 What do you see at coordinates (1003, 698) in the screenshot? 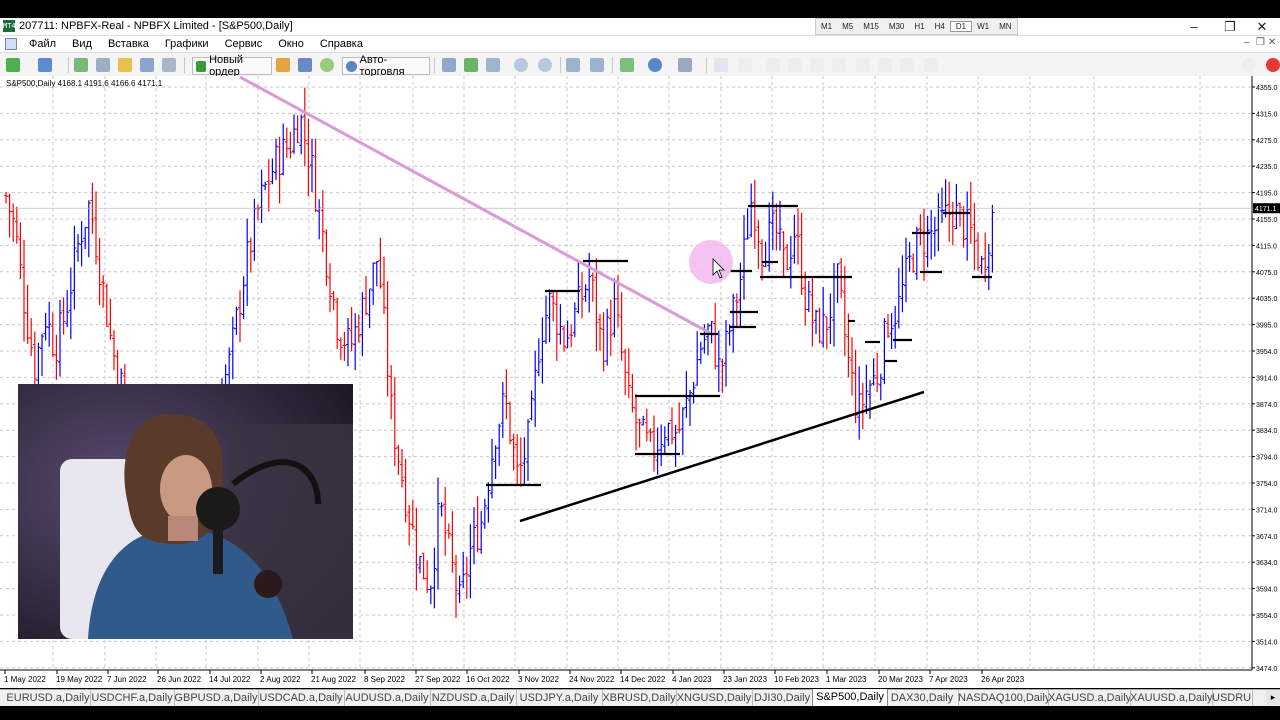
I see `chart-tab-12: NASDAQ100,Daily` at bounding box center [1003, 698].